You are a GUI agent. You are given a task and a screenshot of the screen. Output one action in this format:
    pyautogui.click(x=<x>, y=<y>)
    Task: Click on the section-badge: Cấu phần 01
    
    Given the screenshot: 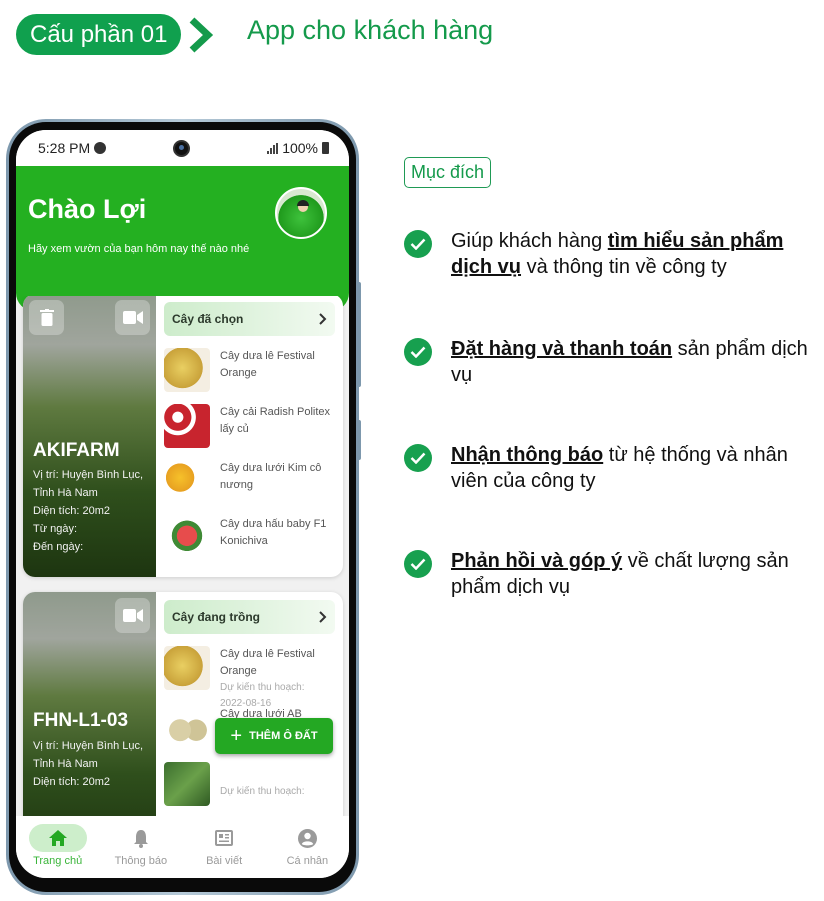 What is the action you would take?
    pyautogui.click(x=99, y=34)
    